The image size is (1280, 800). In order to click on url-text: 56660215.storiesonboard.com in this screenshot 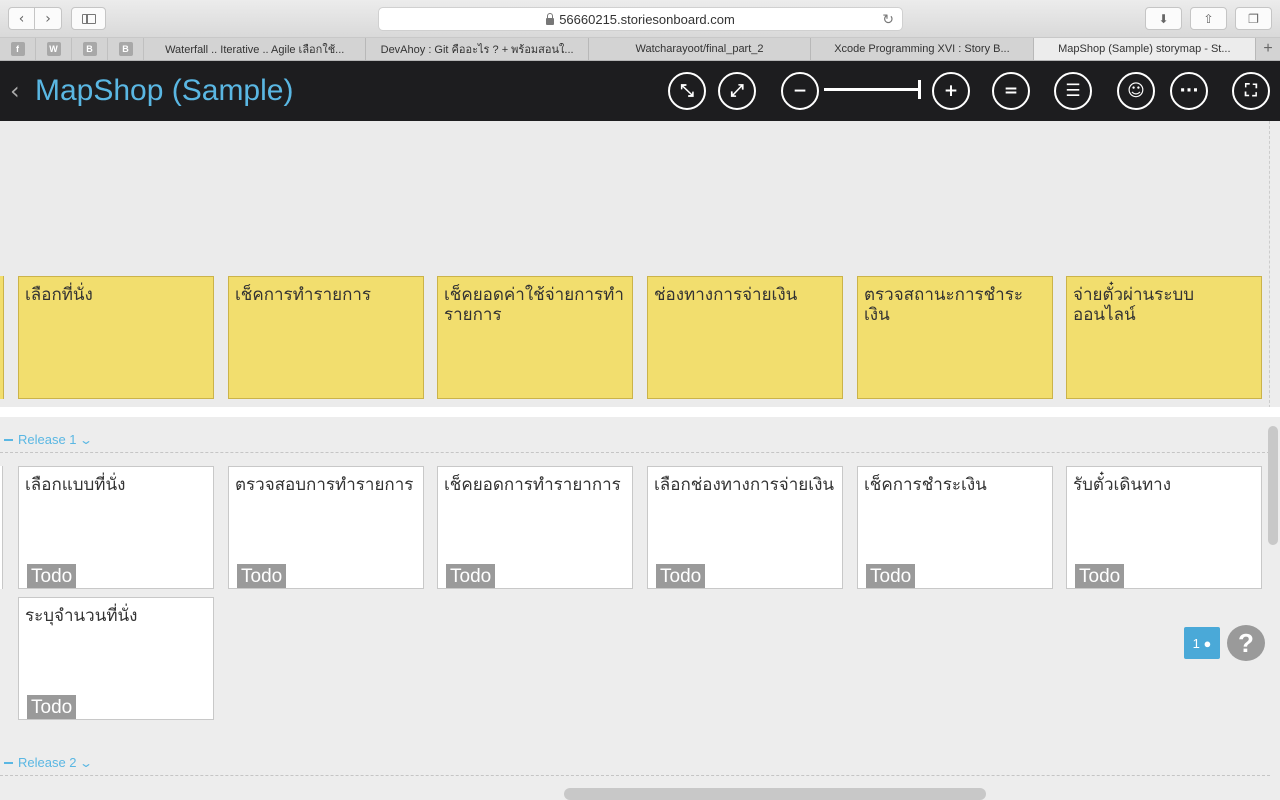, I will do `click(647, 19)`.